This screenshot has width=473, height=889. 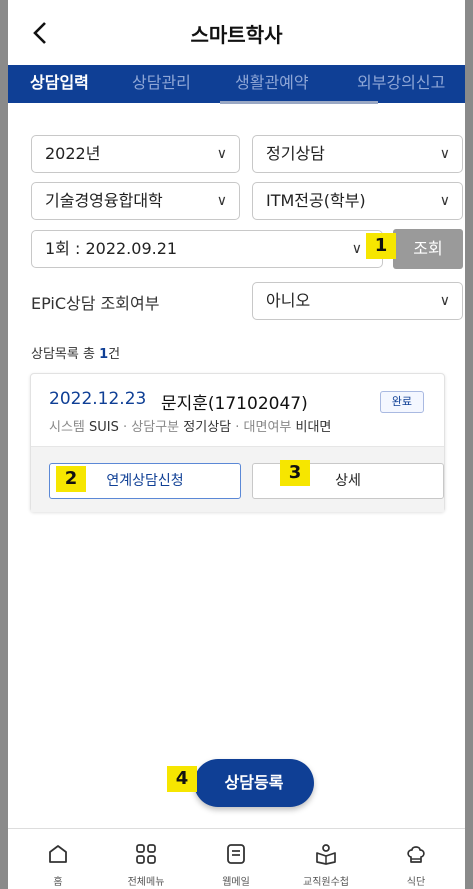 What do you see at coordinates (401, 402) in the screenshot?
I see `status-badge: 완료` at bounding box center [401, 402].